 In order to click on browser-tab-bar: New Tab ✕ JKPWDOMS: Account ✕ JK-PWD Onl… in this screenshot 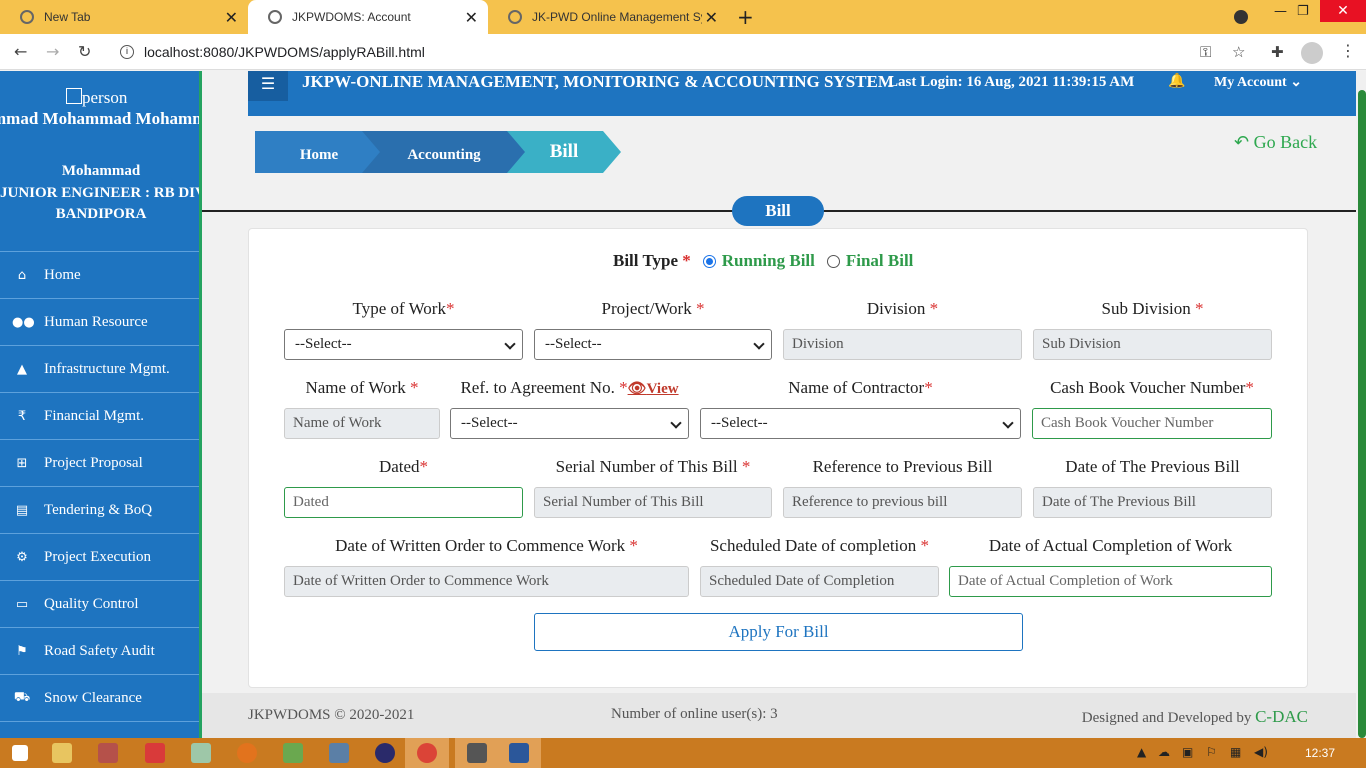, I will do `click(683, 17)`.